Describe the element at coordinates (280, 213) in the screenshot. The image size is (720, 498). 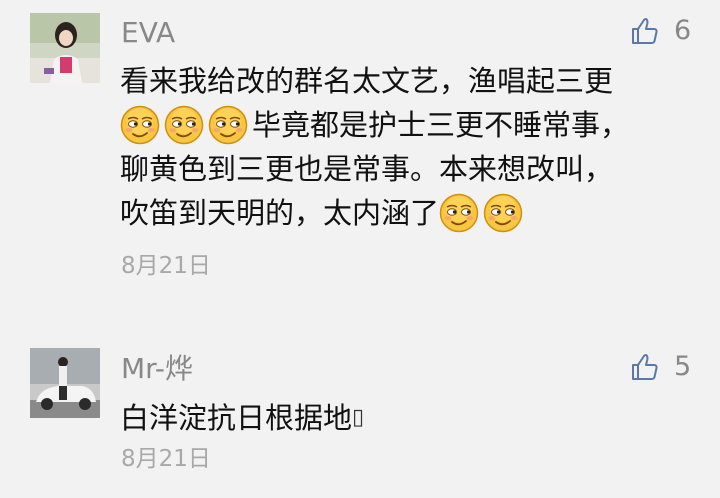
I see `comment-line-text: 吹笛到天明的，太内涵了` at that location.